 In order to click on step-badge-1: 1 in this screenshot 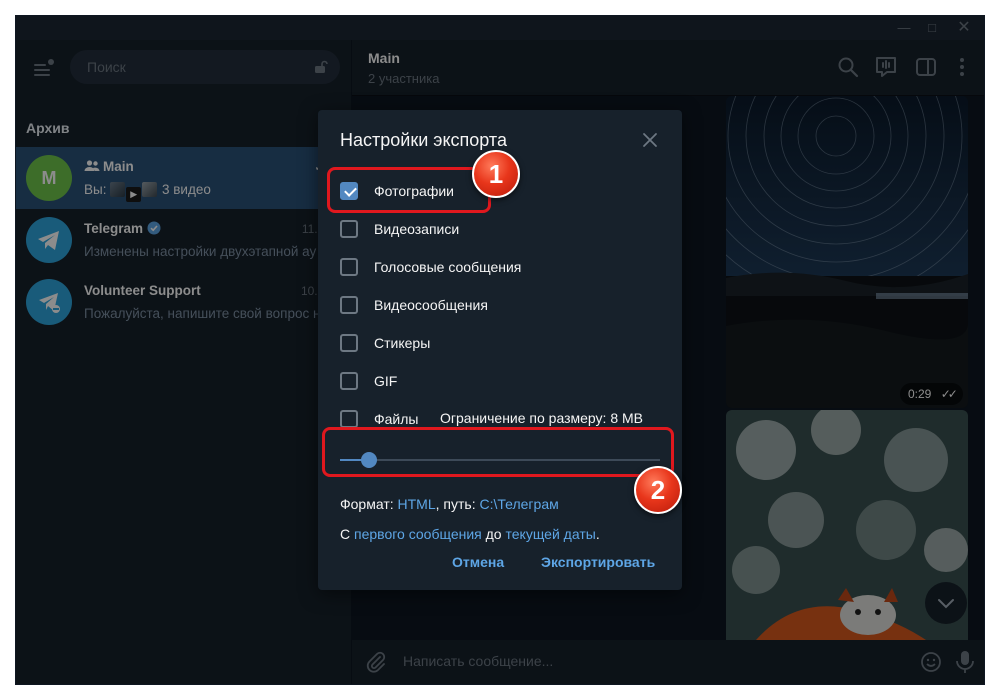, I will do `click(496, 174)`.